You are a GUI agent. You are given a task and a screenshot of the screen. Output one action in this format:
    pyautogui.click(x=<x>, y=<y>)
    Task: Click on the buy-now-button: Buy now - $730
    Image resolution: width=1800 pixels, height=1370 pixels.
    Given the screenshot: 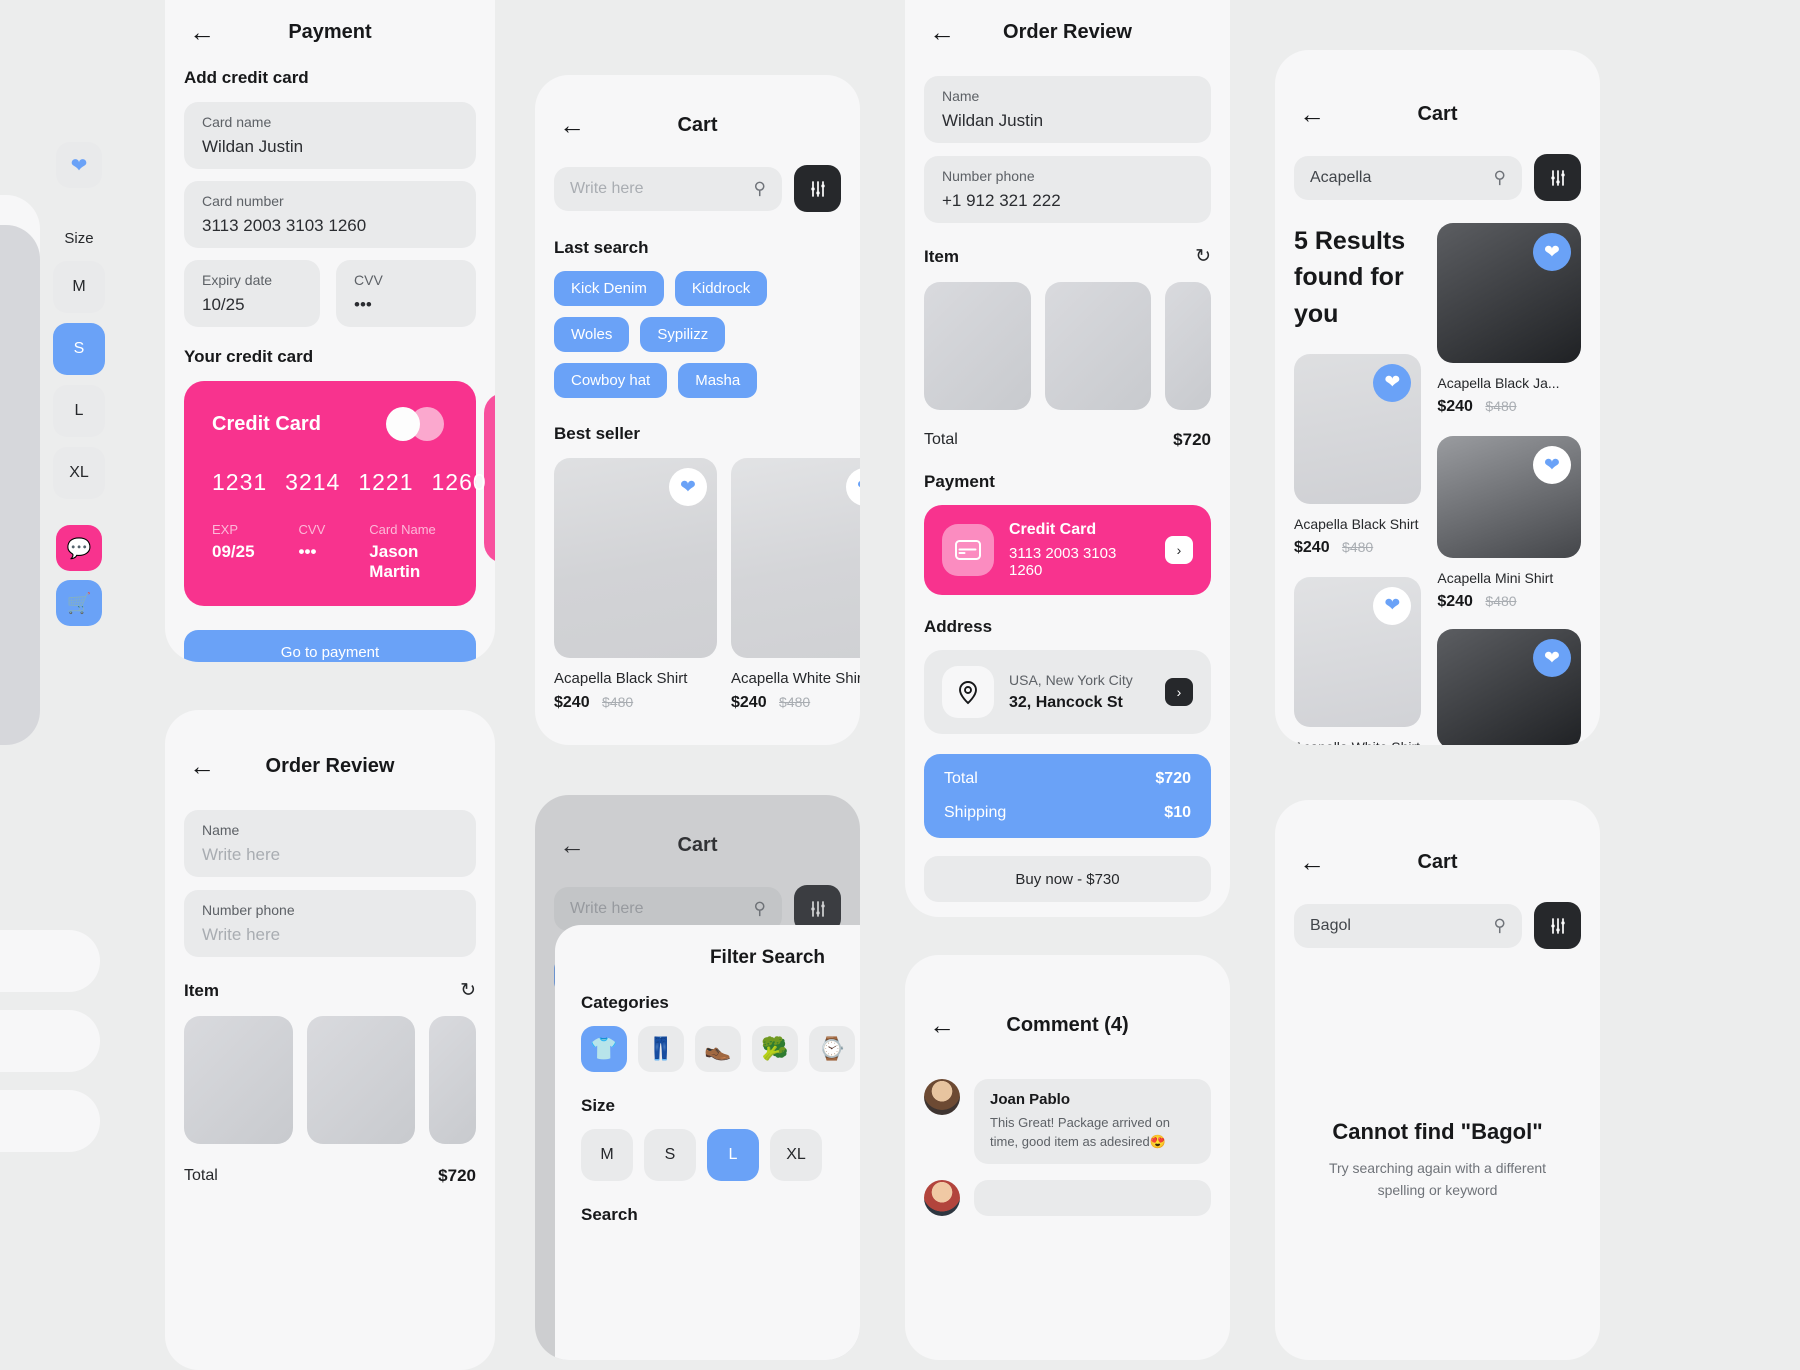 What is the action you would take?
    pyautogui.click(x=1067, y=879)
    